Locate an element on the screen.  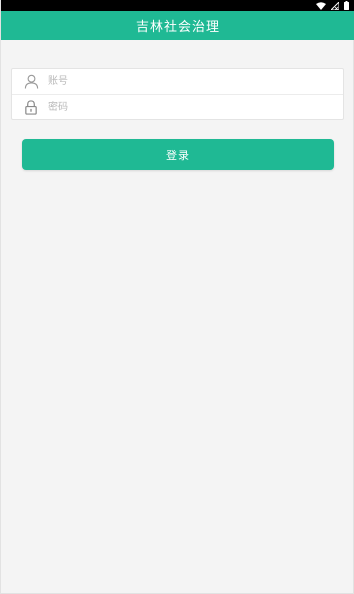
page-title: 吉林社会治理 is located at coordinates (177, 27).